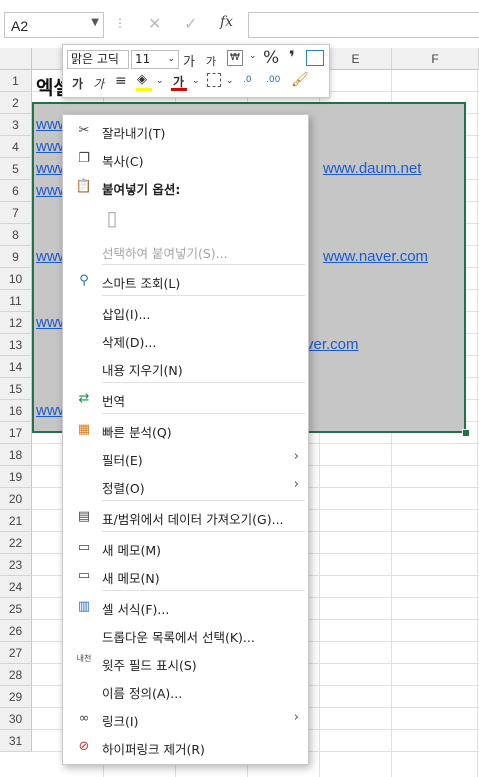 Image resolution: width=479 pixels, height=777 pixels. Describe the element at coordinates (185, 458) in the screenshot. I see `menu-item-filter: 필터(E) ›` at that location.